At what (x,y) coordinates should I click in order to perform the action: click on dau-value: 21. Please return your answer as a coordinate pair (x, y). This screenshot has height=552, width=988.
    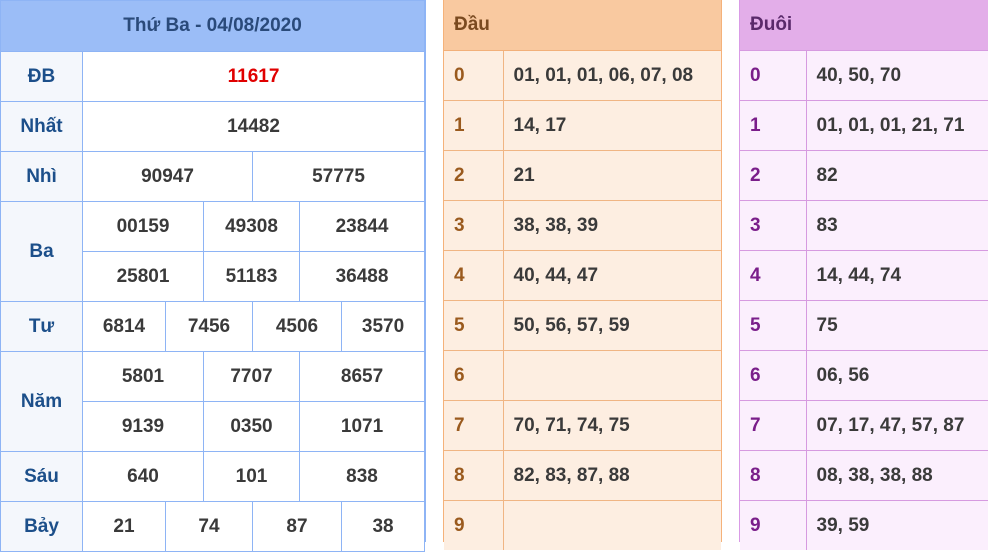
    Looking at the image, I should click on (612, 175).